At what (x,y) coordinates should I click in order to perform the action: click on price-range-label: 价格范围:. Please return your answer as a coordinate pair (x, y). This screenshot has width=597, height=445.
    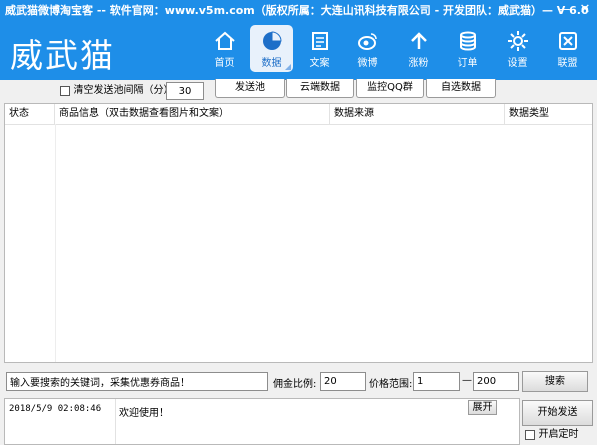
    Looking at the image, I should click on (391, 384).